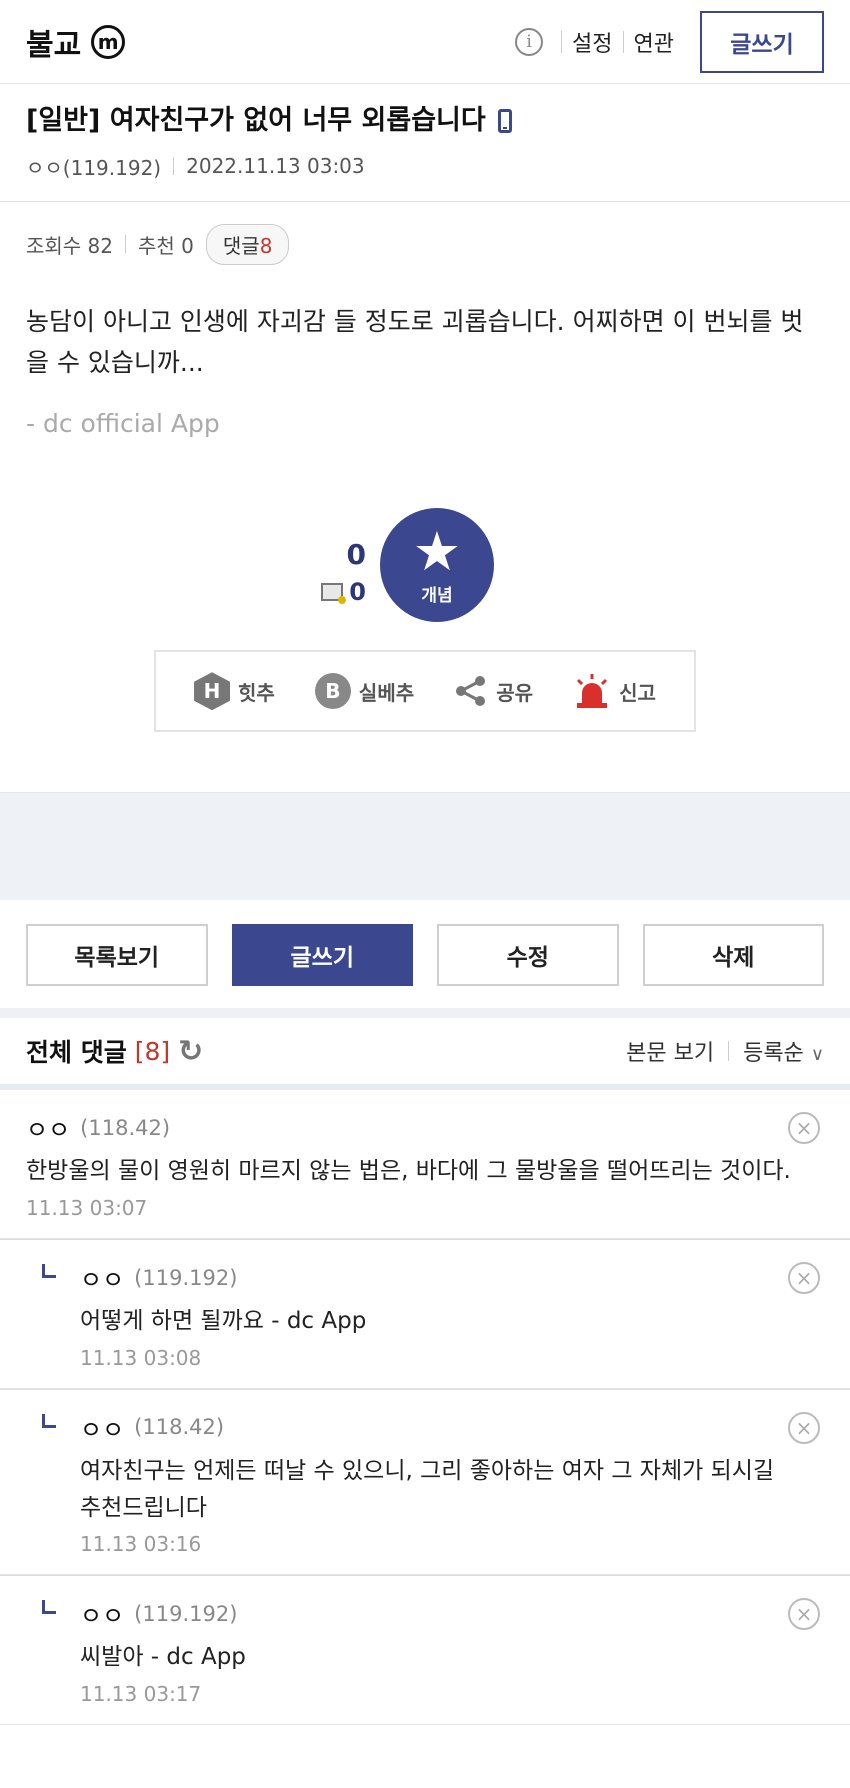 This screenshot has width=850, height=1788. I want to click on reply-item: ㅇㅇ (119.192) 씨발아 - dc App 11.13 03:17 ×, so click(425, 1650).